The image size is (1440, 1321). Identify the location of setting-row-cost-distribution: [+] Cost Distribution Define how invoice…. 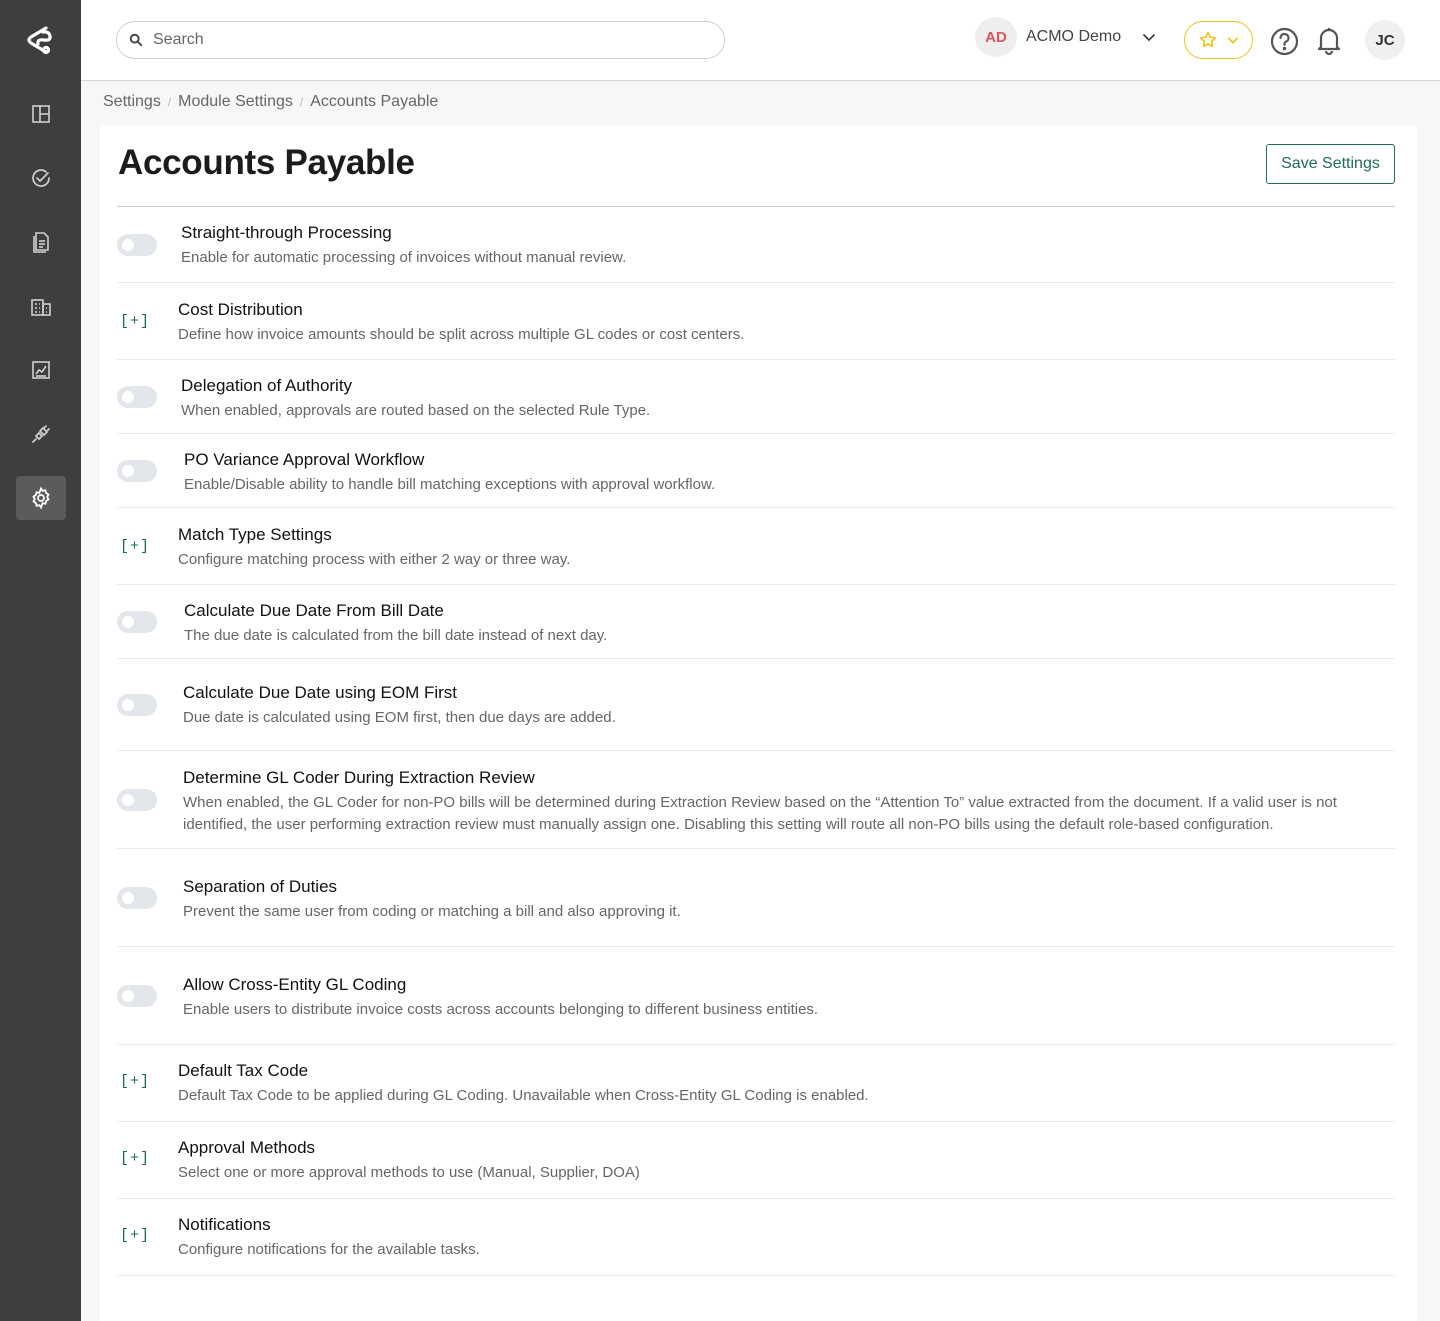
(756, 321).